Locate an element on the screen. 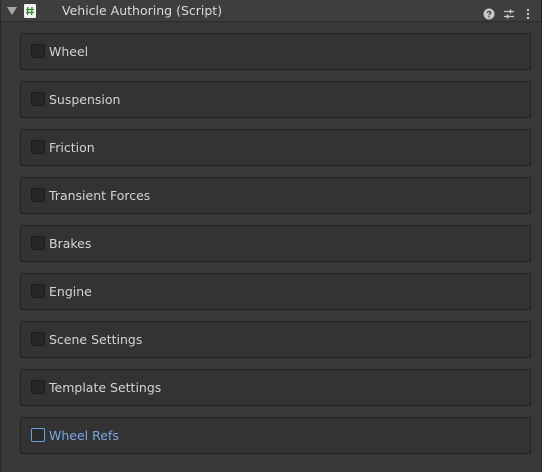 The image size is (542, 472). section-label: Engine is located at coordinates (70, 291).